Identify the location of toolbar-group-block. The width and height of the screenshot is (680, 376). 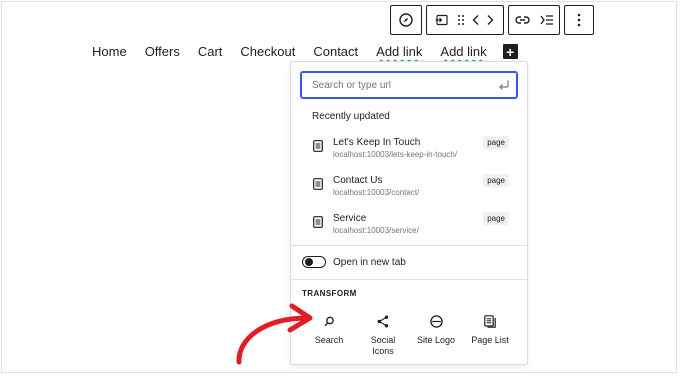
(465, 20).